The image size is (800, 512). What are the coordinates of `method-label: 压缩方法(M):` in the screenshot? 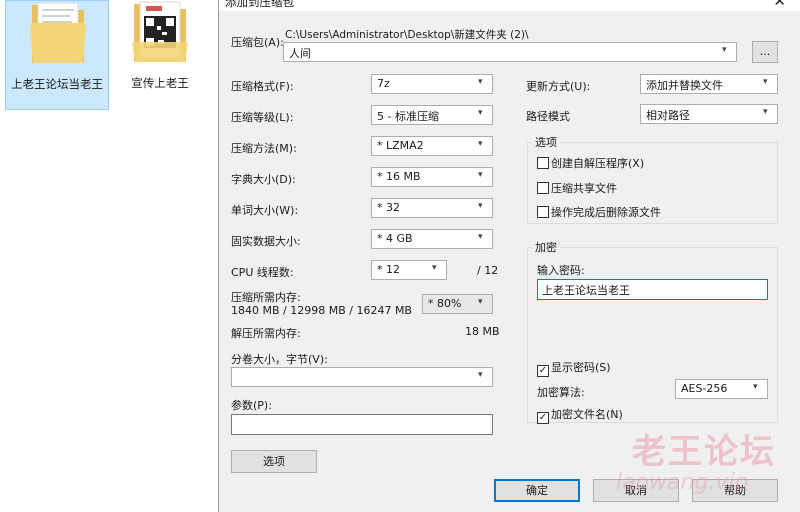 It's located at (264, 148).